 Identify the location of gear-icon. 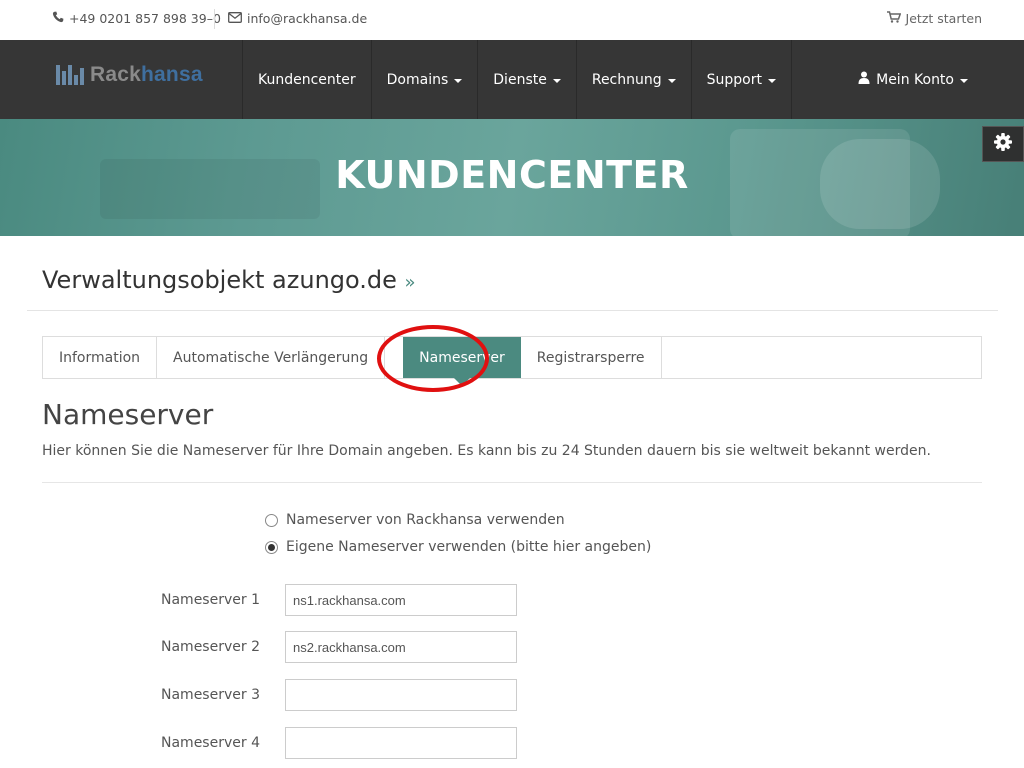
(1003, 144).